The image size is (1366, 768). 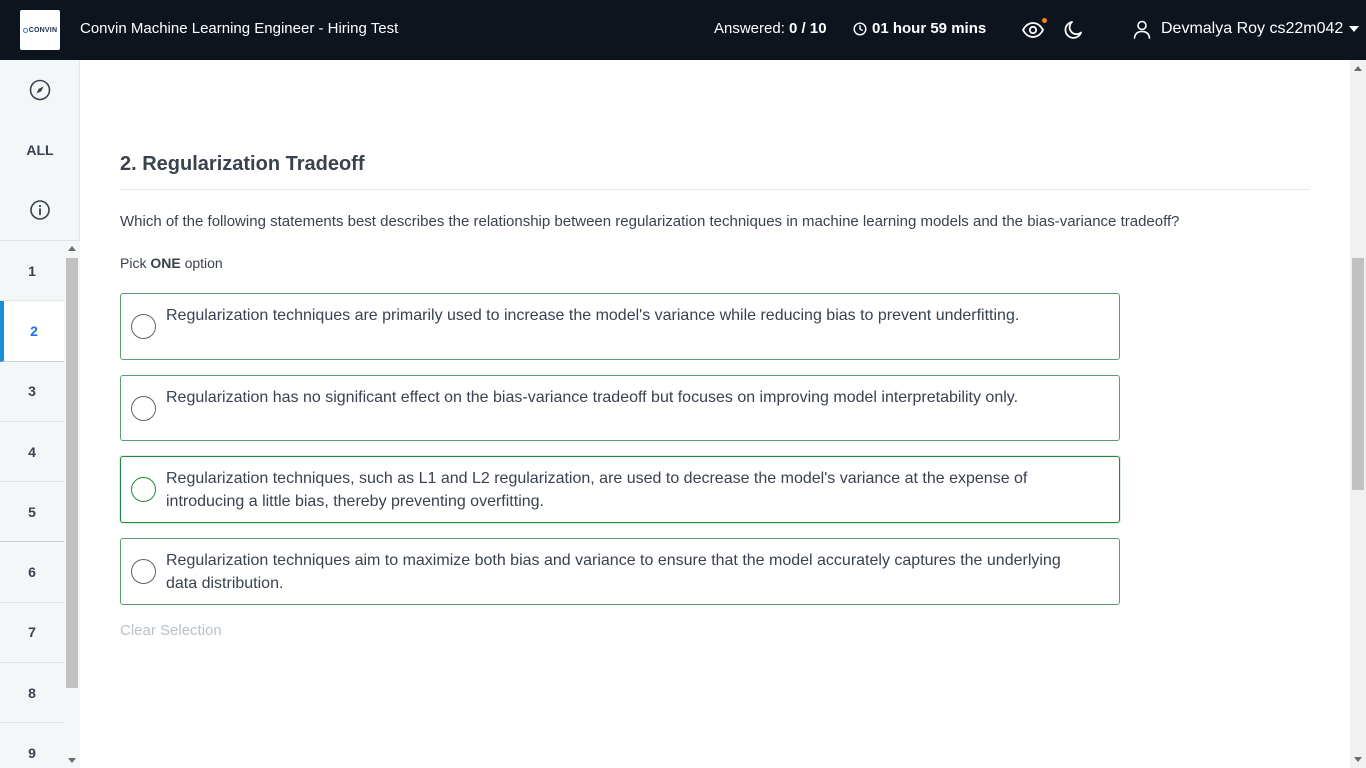 I want to click on title-divider, so click(x=715, y=189).